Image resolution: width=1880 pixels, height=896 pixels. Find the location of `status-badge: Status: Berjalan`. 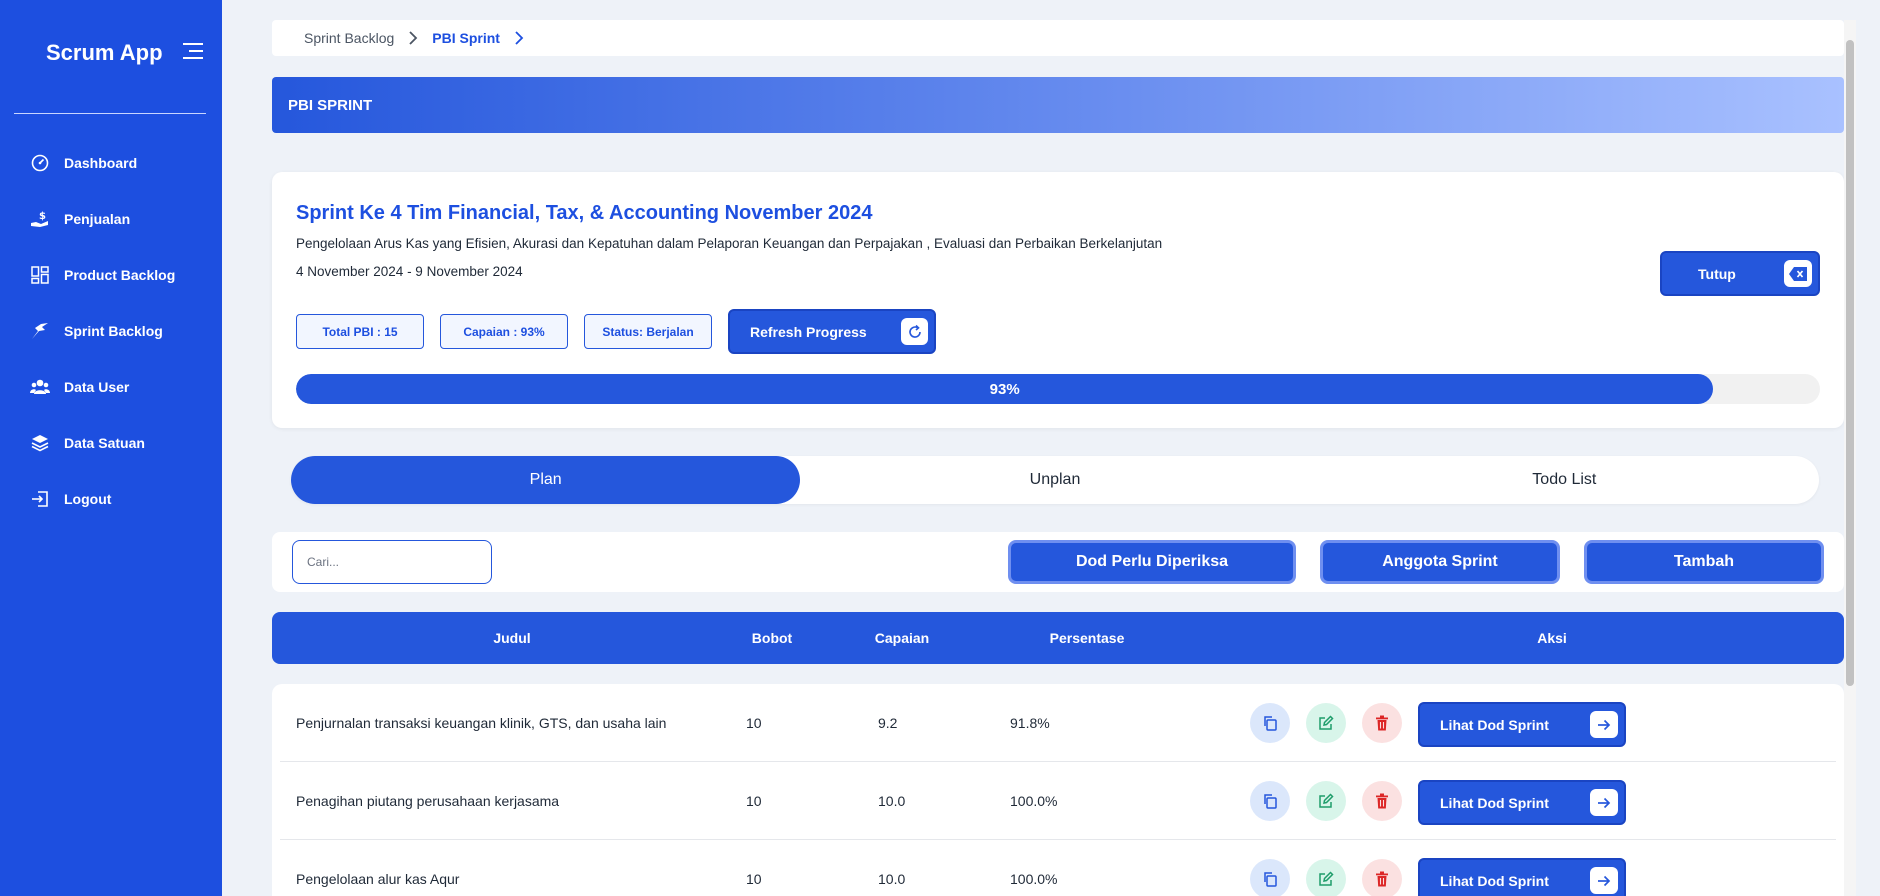

status-badge: Status: Berjalan is located at coordinates (648, 331).